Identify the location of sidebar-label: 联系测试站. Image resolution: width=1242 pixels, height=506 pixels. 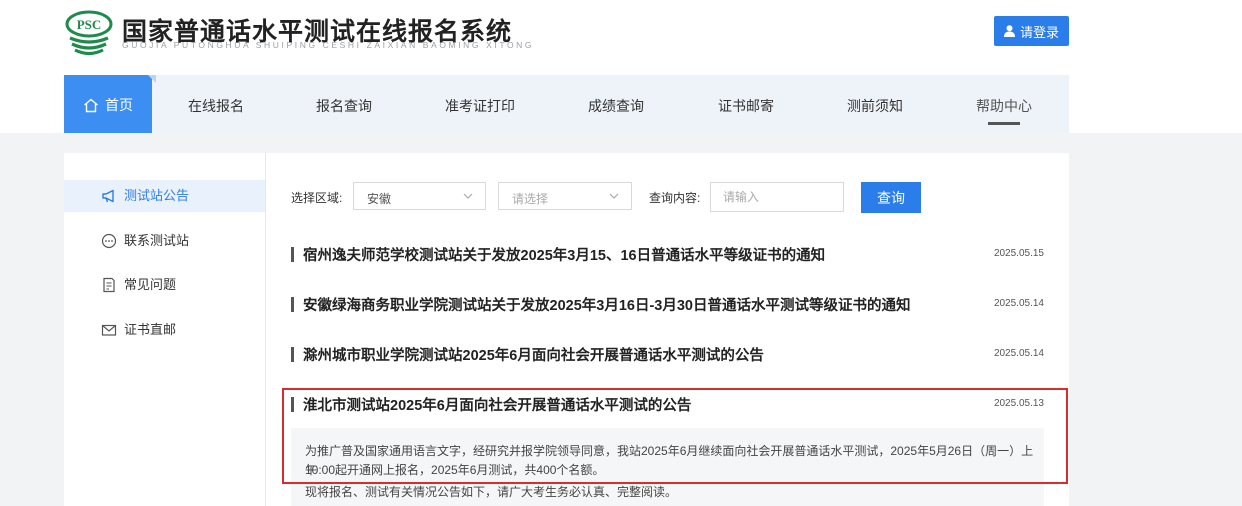
(157, 240).